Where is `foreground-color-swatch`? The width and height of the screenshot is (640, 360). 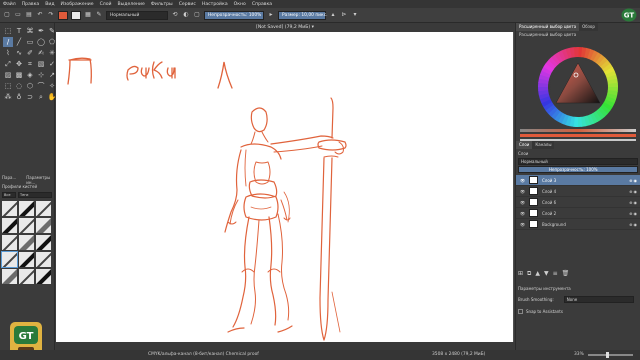
foreground-color-swatch is located at coordinates (63, 15).